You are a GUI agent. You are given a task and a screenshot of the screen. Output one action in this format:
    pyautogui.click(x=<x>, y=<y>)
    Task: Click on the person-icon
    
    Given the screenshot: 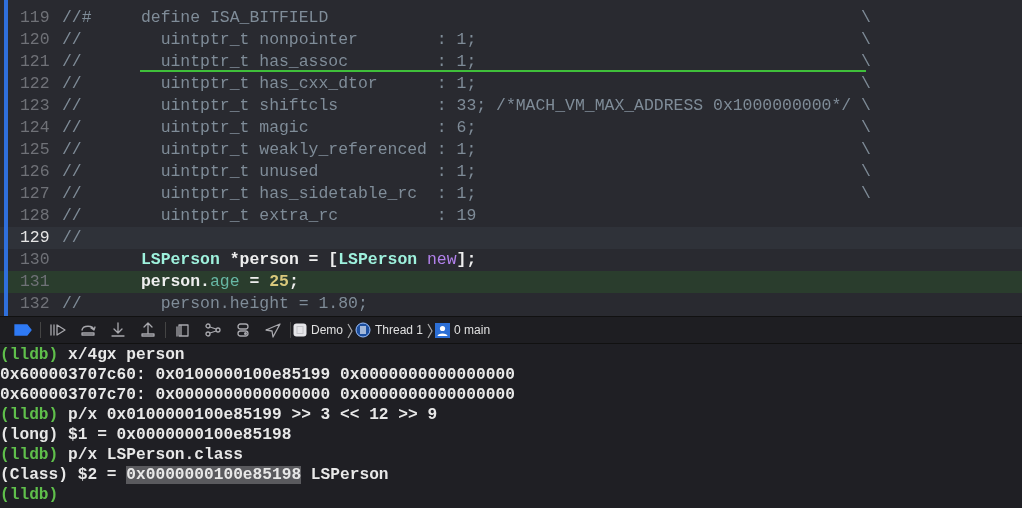 What is the action you would take?
    pyautogui.click(x=443, y=330)
    